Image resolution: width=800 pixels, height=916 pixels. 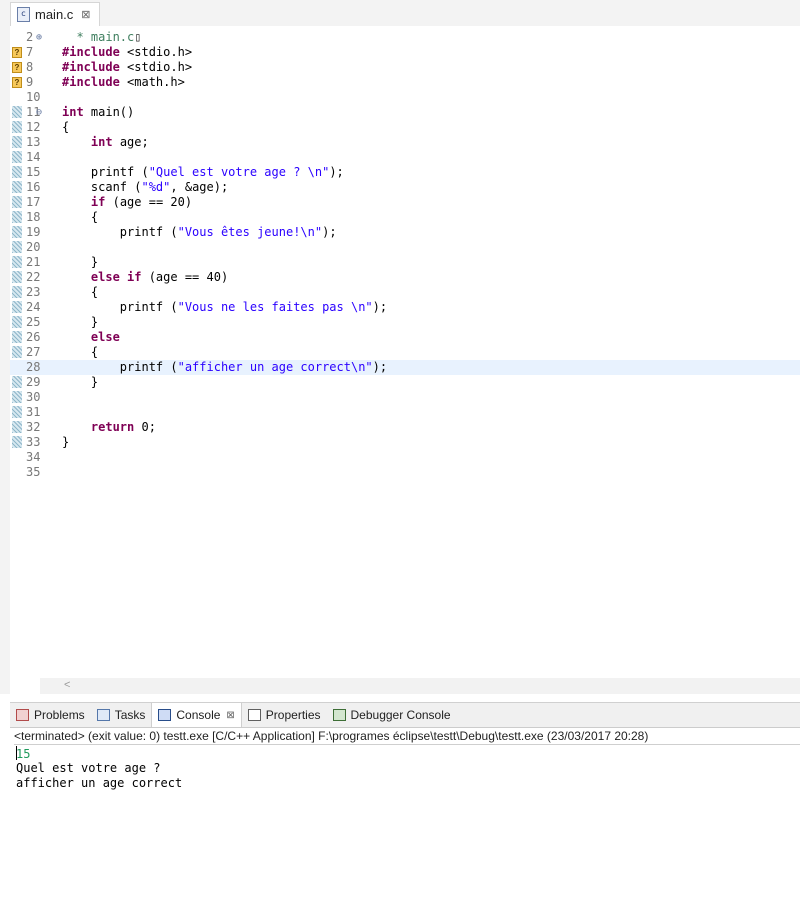 I want to click on line-number: 13, so click(x=33, y=142).